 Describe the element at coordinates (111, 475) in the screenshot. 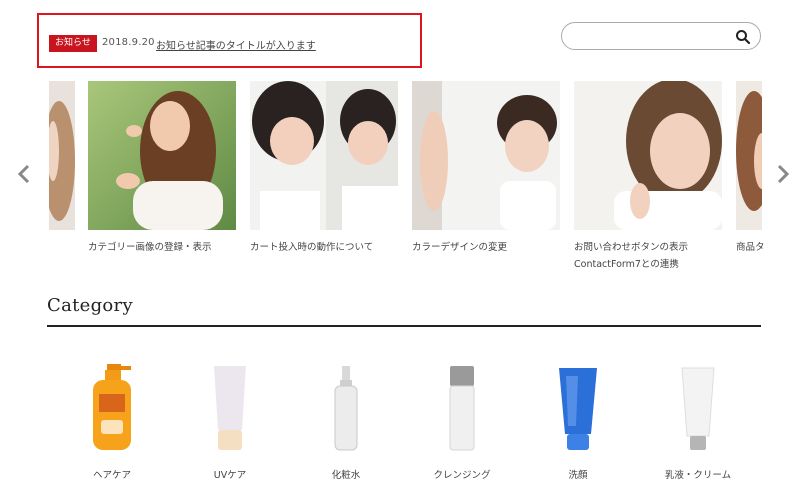

I see `category-label: ヘアケア` at that location.